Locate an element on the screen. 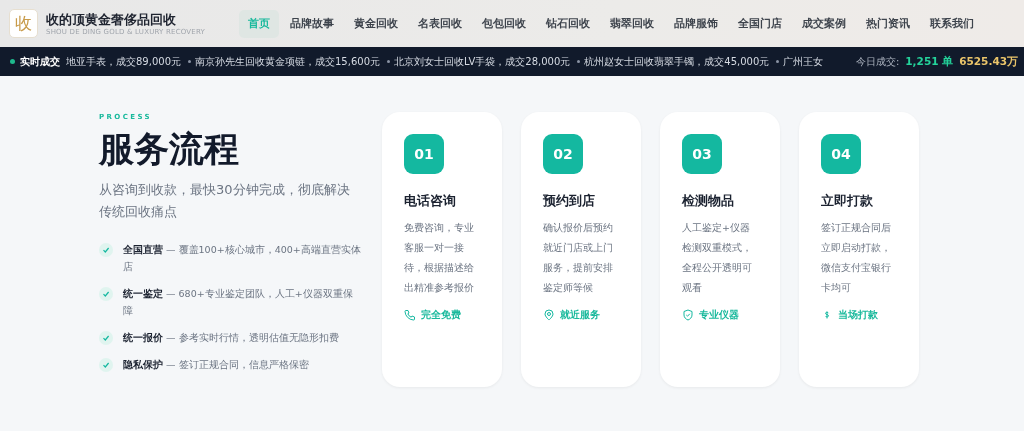 Image resolution: width=1024 pixels, height=431 pixels. step-number: 03 is located at coordinates (702, 154).